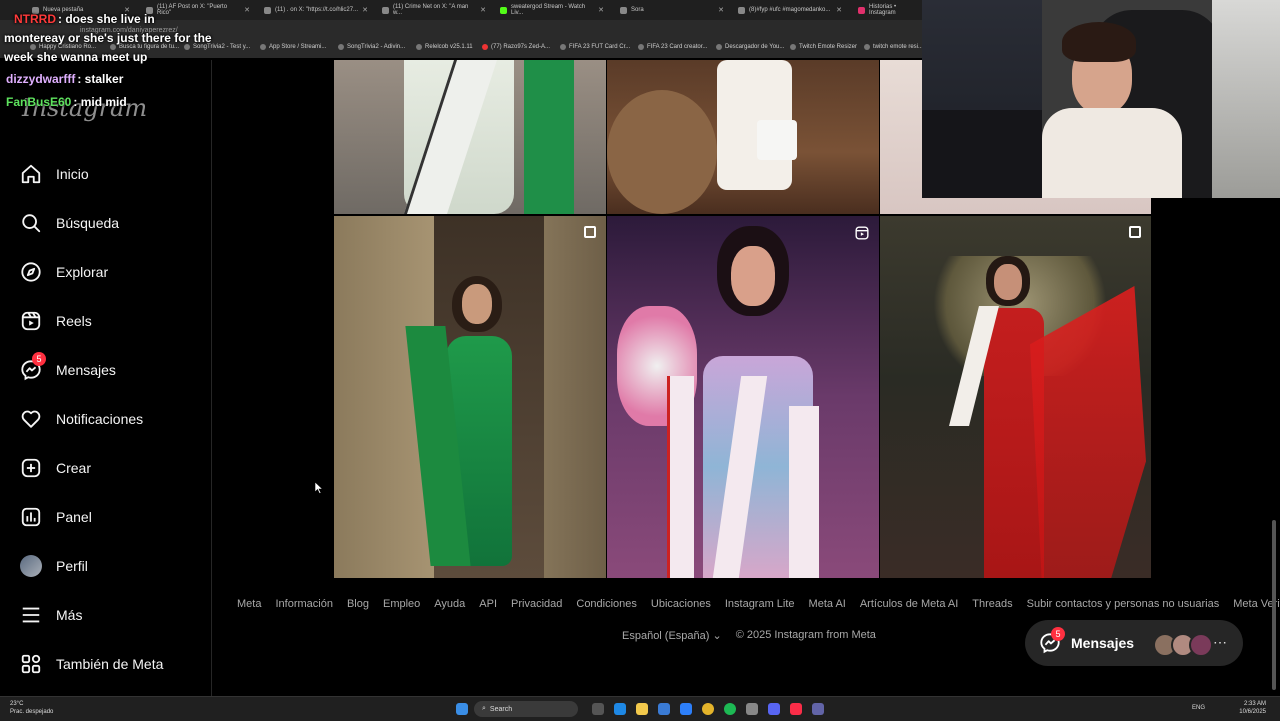 The image size is (1280, 721). What do you see at coordinates (477, 304) in the screenshot?
I see `face-shape` at bounding box center [477, 304].